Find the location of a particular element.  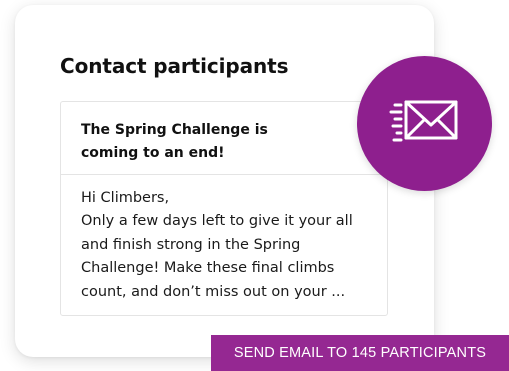

email-body-line: Only a few days left to give it your all is located at coordinates (217, 221).